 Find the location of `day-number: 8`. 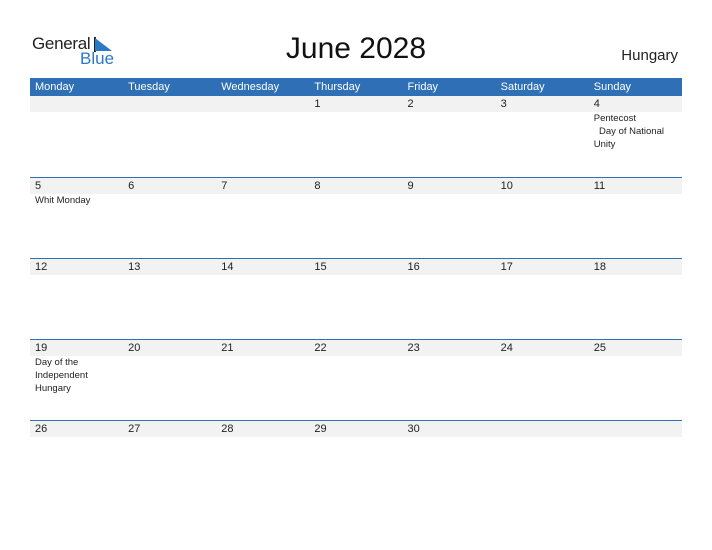

day-number: 8 is located at coordinates (317, 186).